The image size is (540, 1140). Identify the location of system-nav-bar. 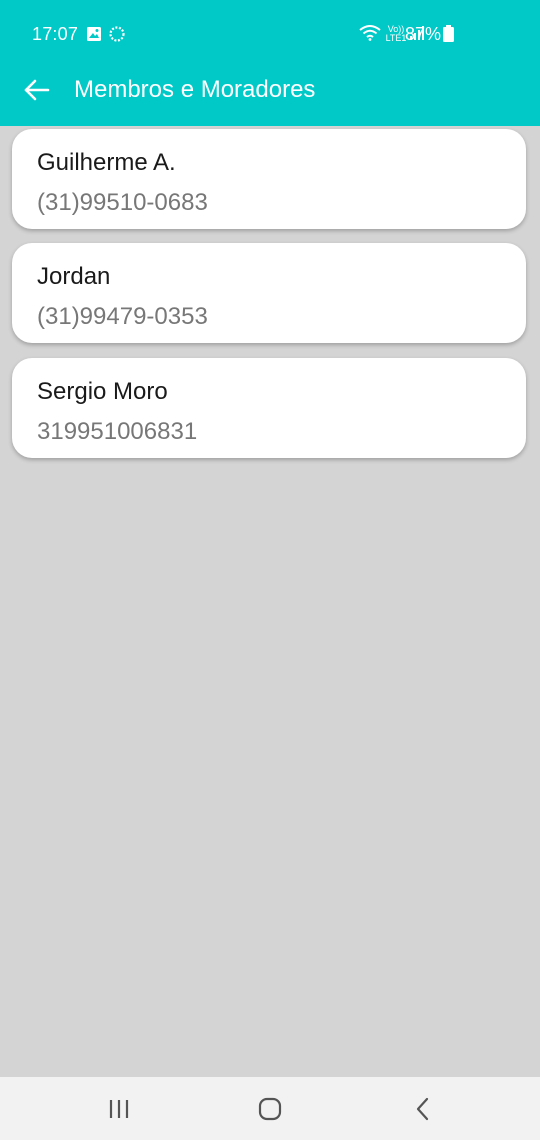
(270, 1108).